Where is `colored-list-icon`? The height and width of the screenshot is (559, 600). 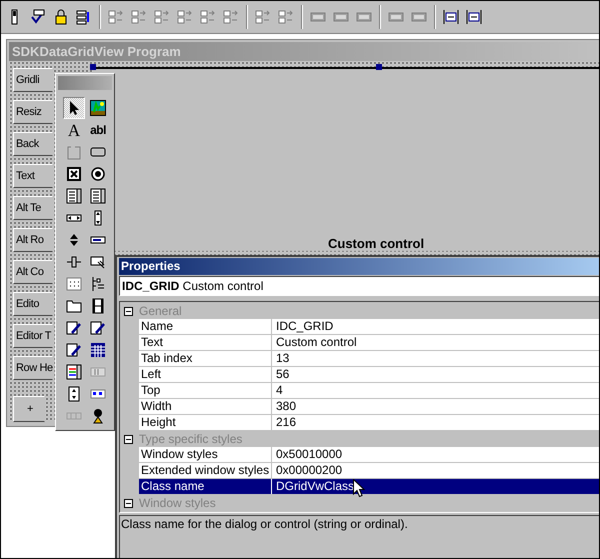 colored-list-icon is located at coordinates (74, 372).